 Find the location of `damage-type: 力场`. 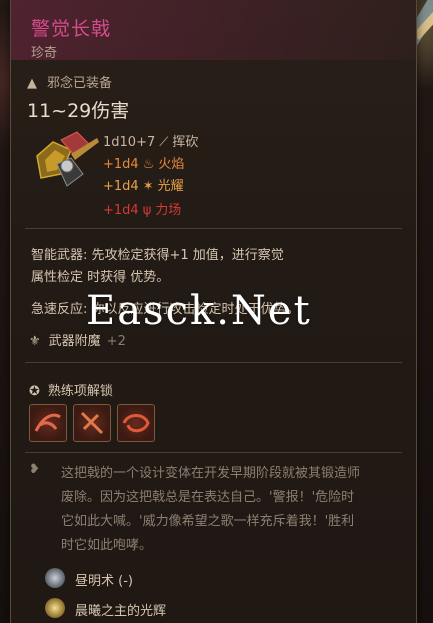

damage-type: 力场 is located at coordinates (168, 210).